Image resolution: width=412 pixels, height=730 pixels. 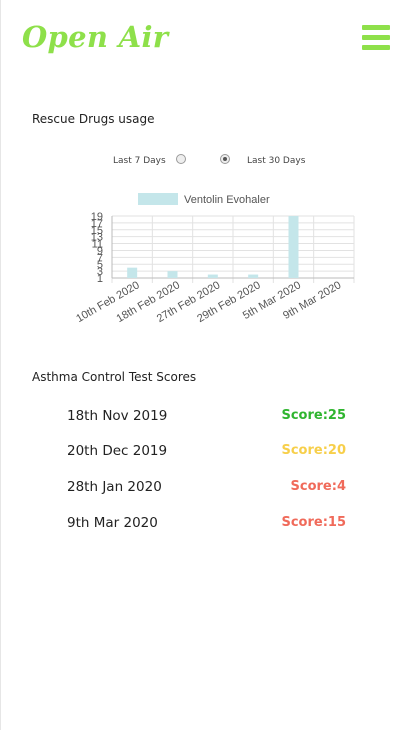 I want to click on score-date: 9th Mar 2020, so click(x=112, y=523).